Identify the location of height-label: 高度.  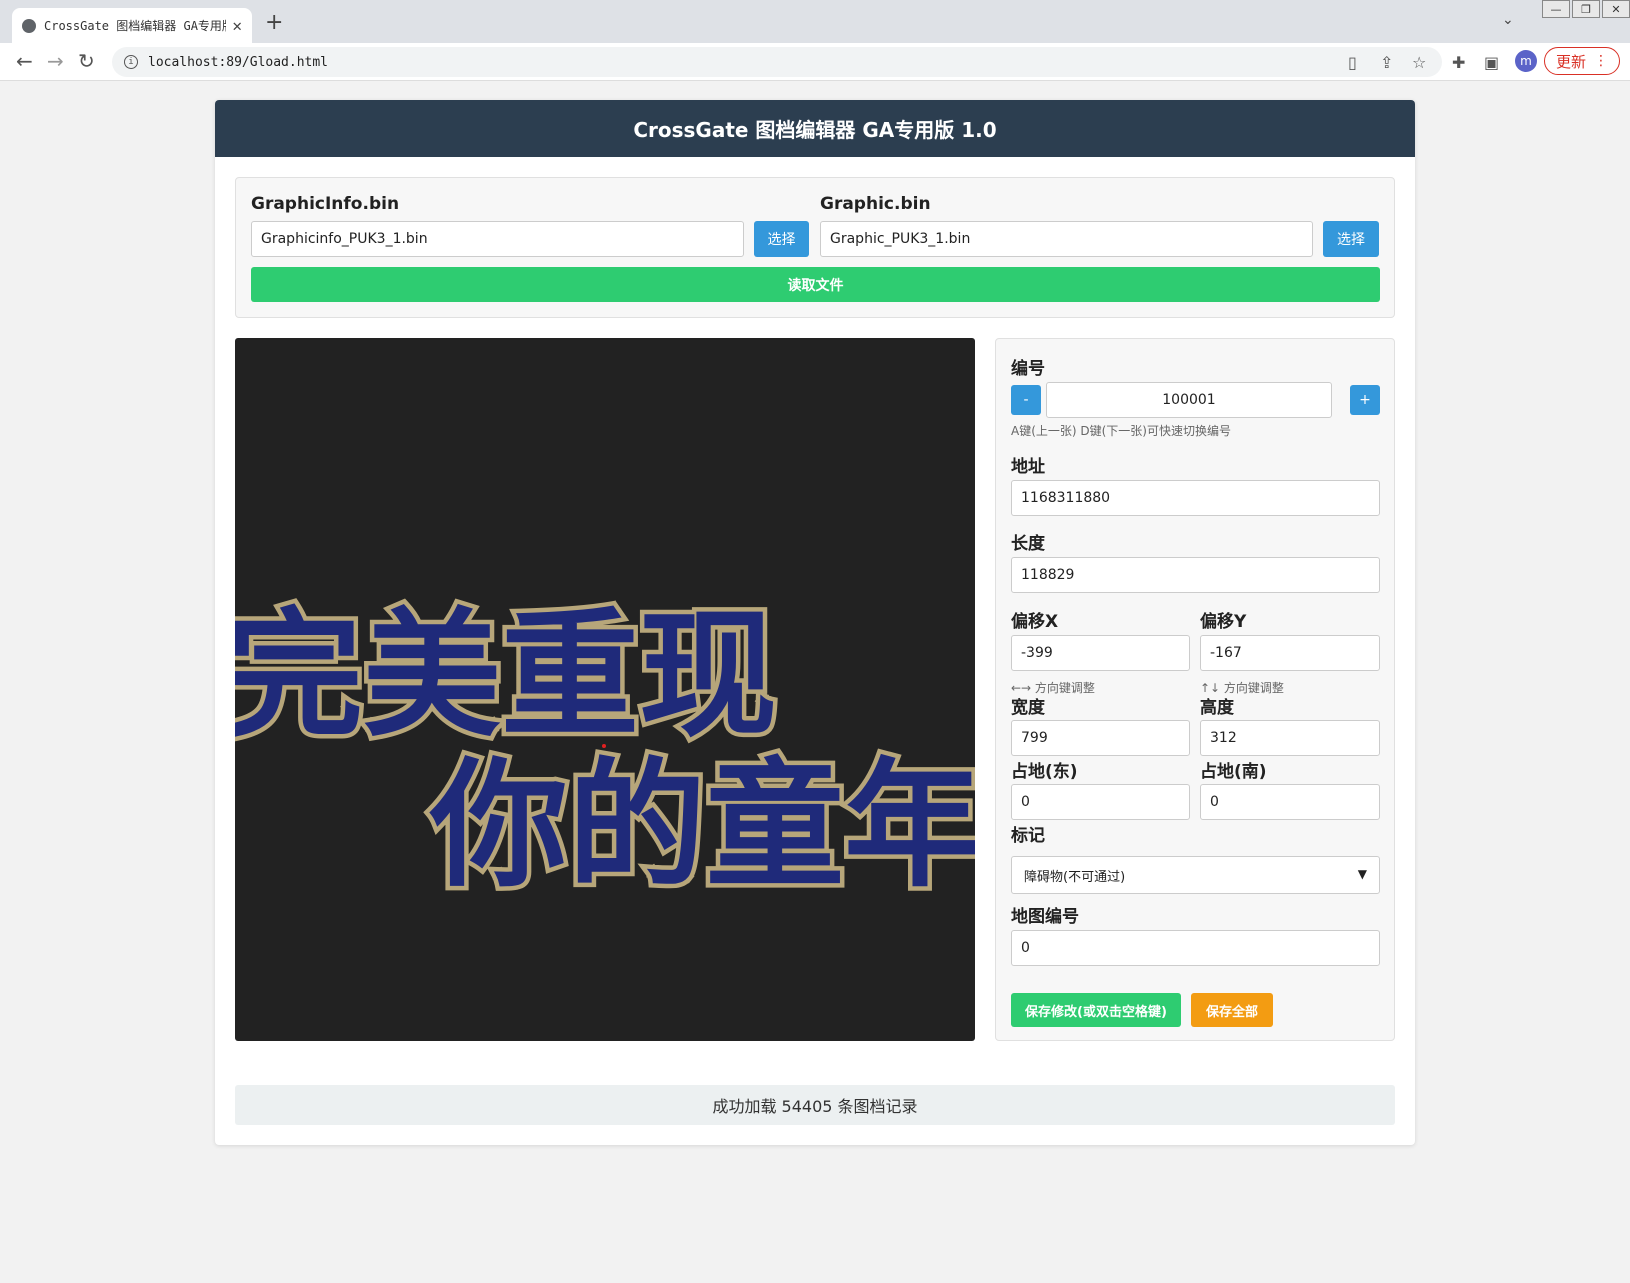
(1217, 708).